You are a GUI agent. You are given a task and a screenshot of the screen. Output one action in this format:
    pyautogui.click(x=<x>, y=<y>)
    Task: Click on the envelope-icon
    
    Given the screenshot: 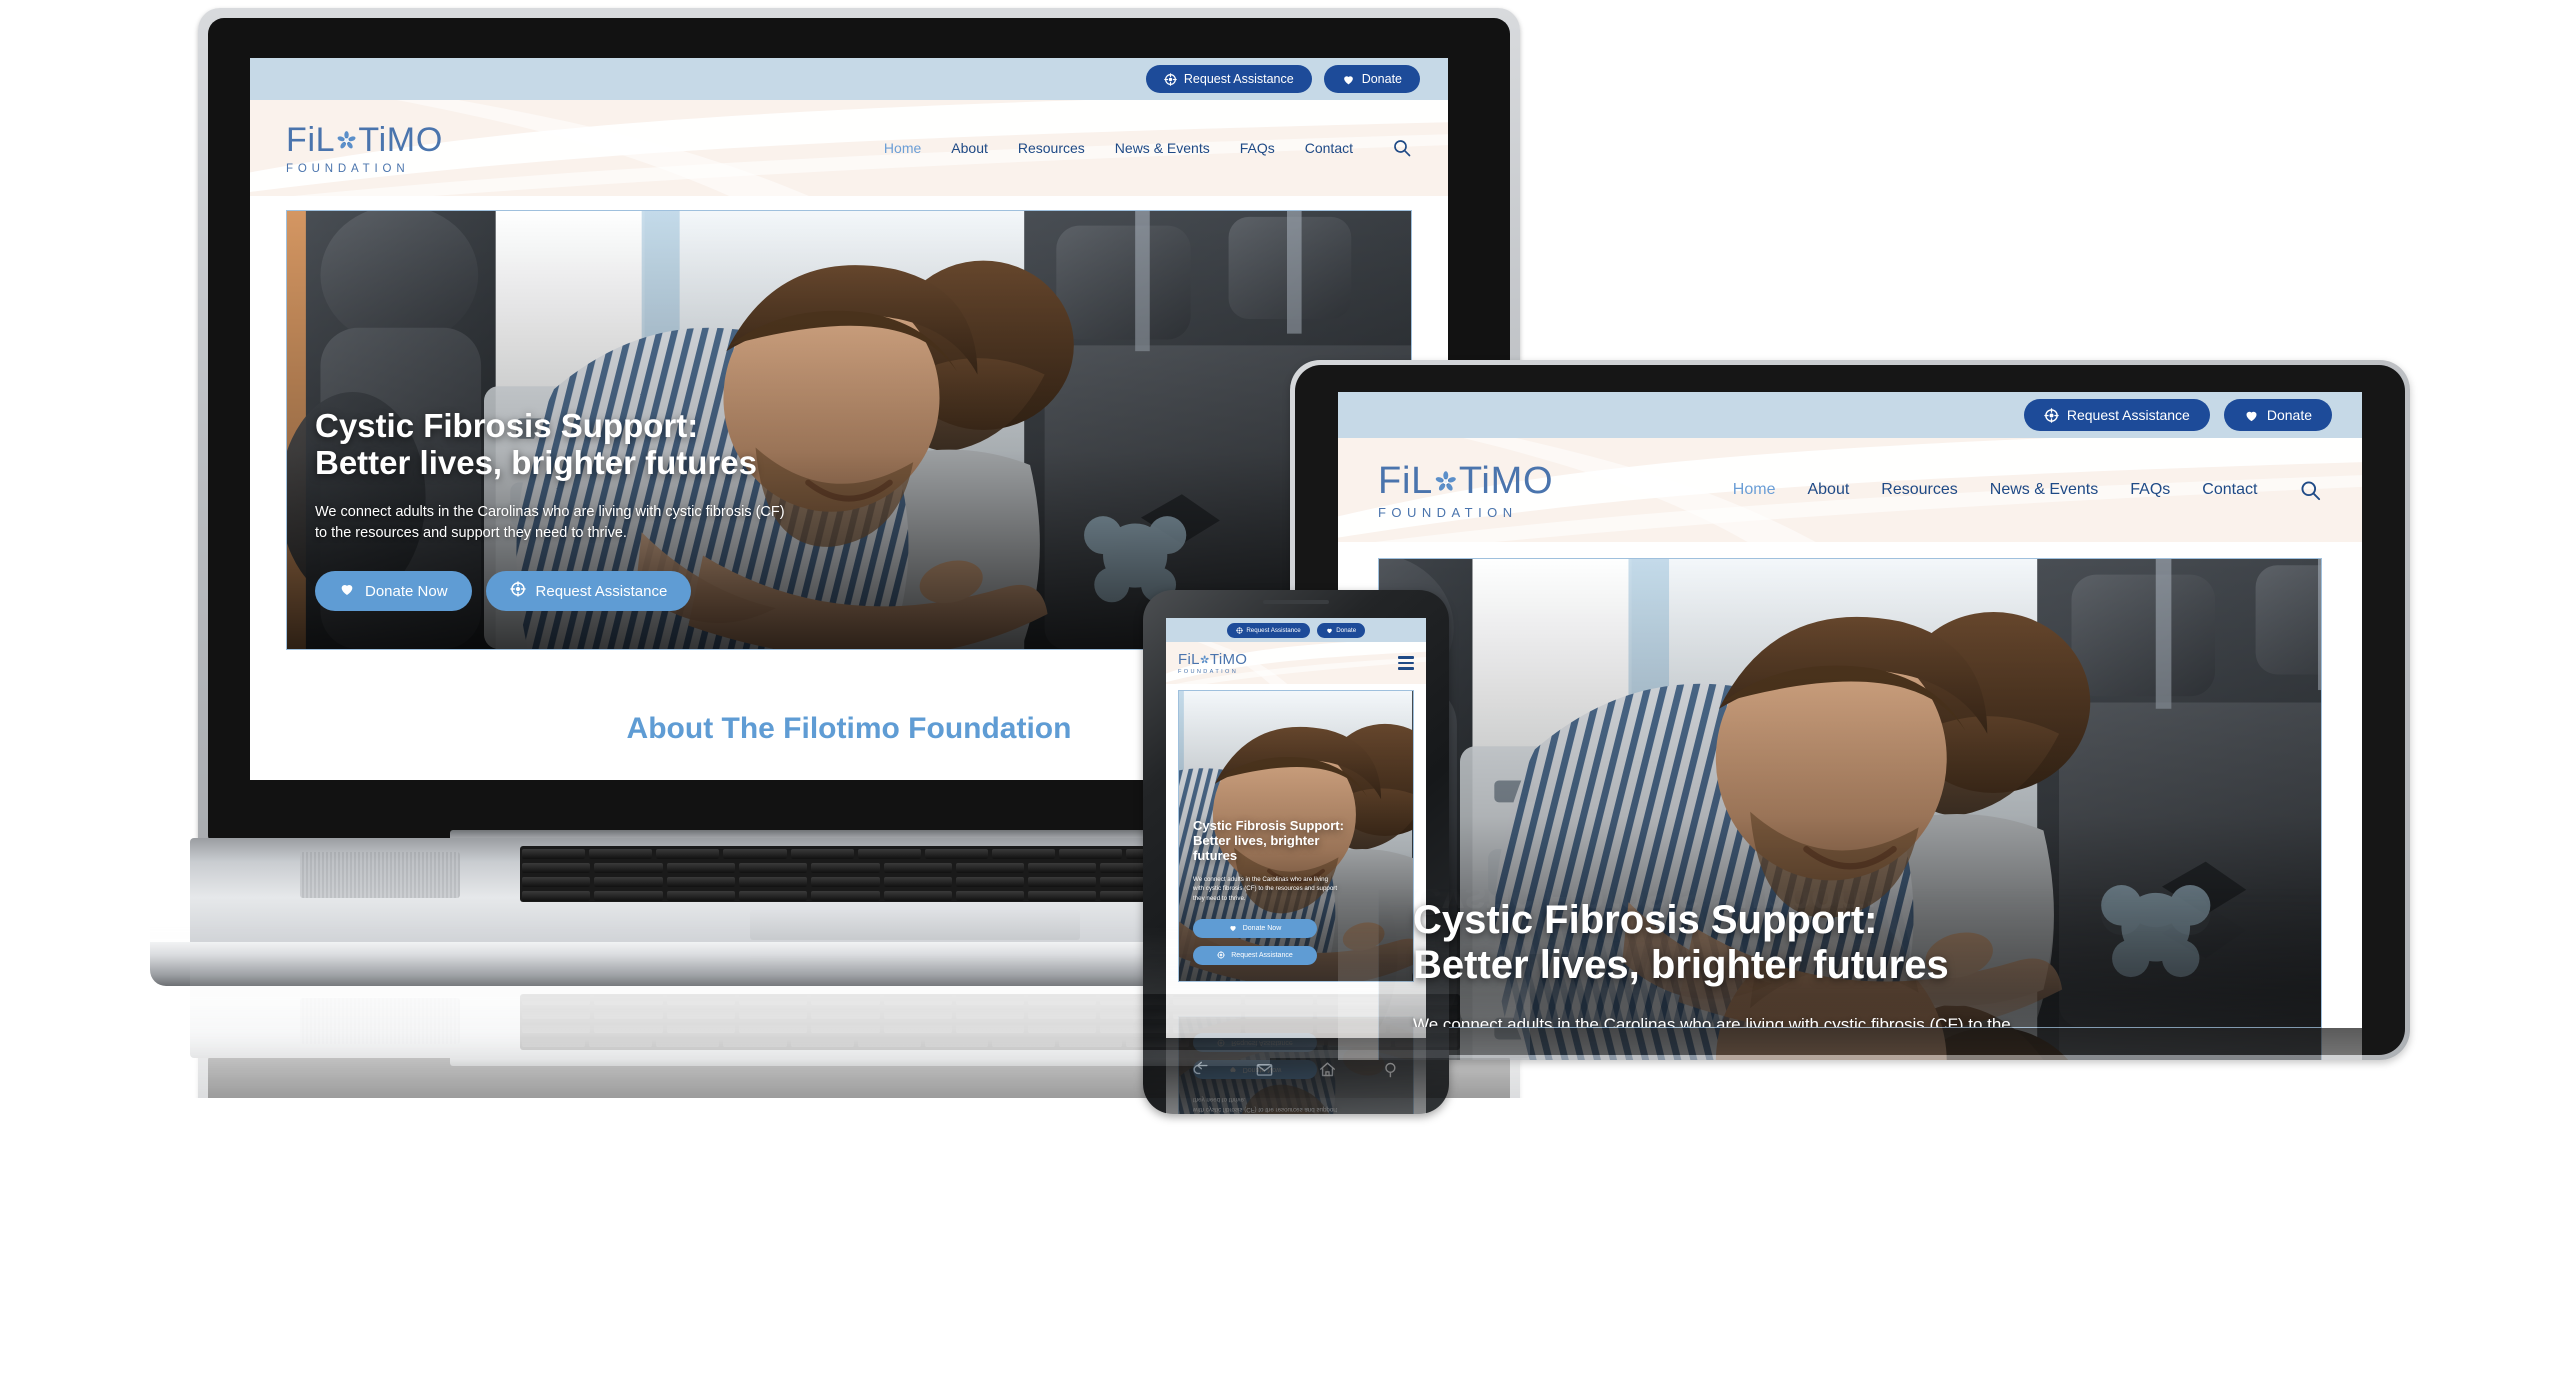 What is the action you would take?
    pyautogui.click(x=1264, y=1069)
    